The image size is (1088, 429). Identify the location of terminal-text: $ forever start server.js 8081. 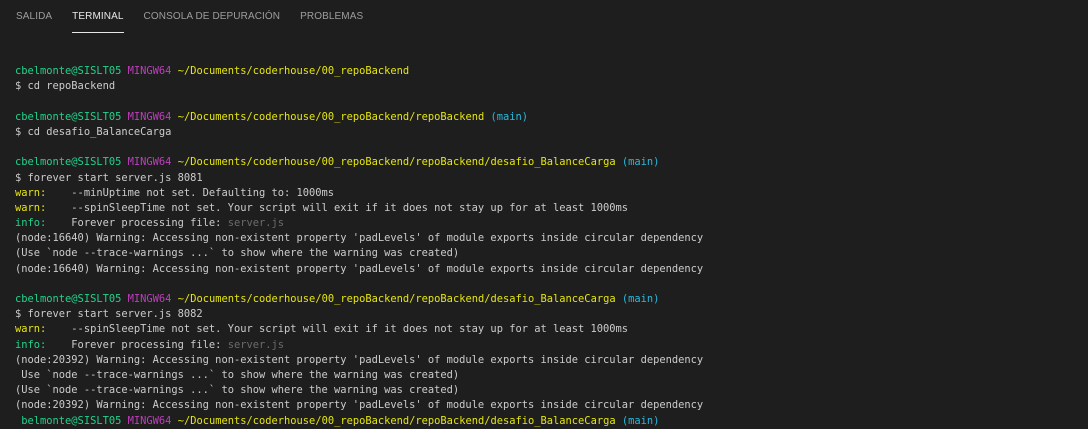
(109, 177).